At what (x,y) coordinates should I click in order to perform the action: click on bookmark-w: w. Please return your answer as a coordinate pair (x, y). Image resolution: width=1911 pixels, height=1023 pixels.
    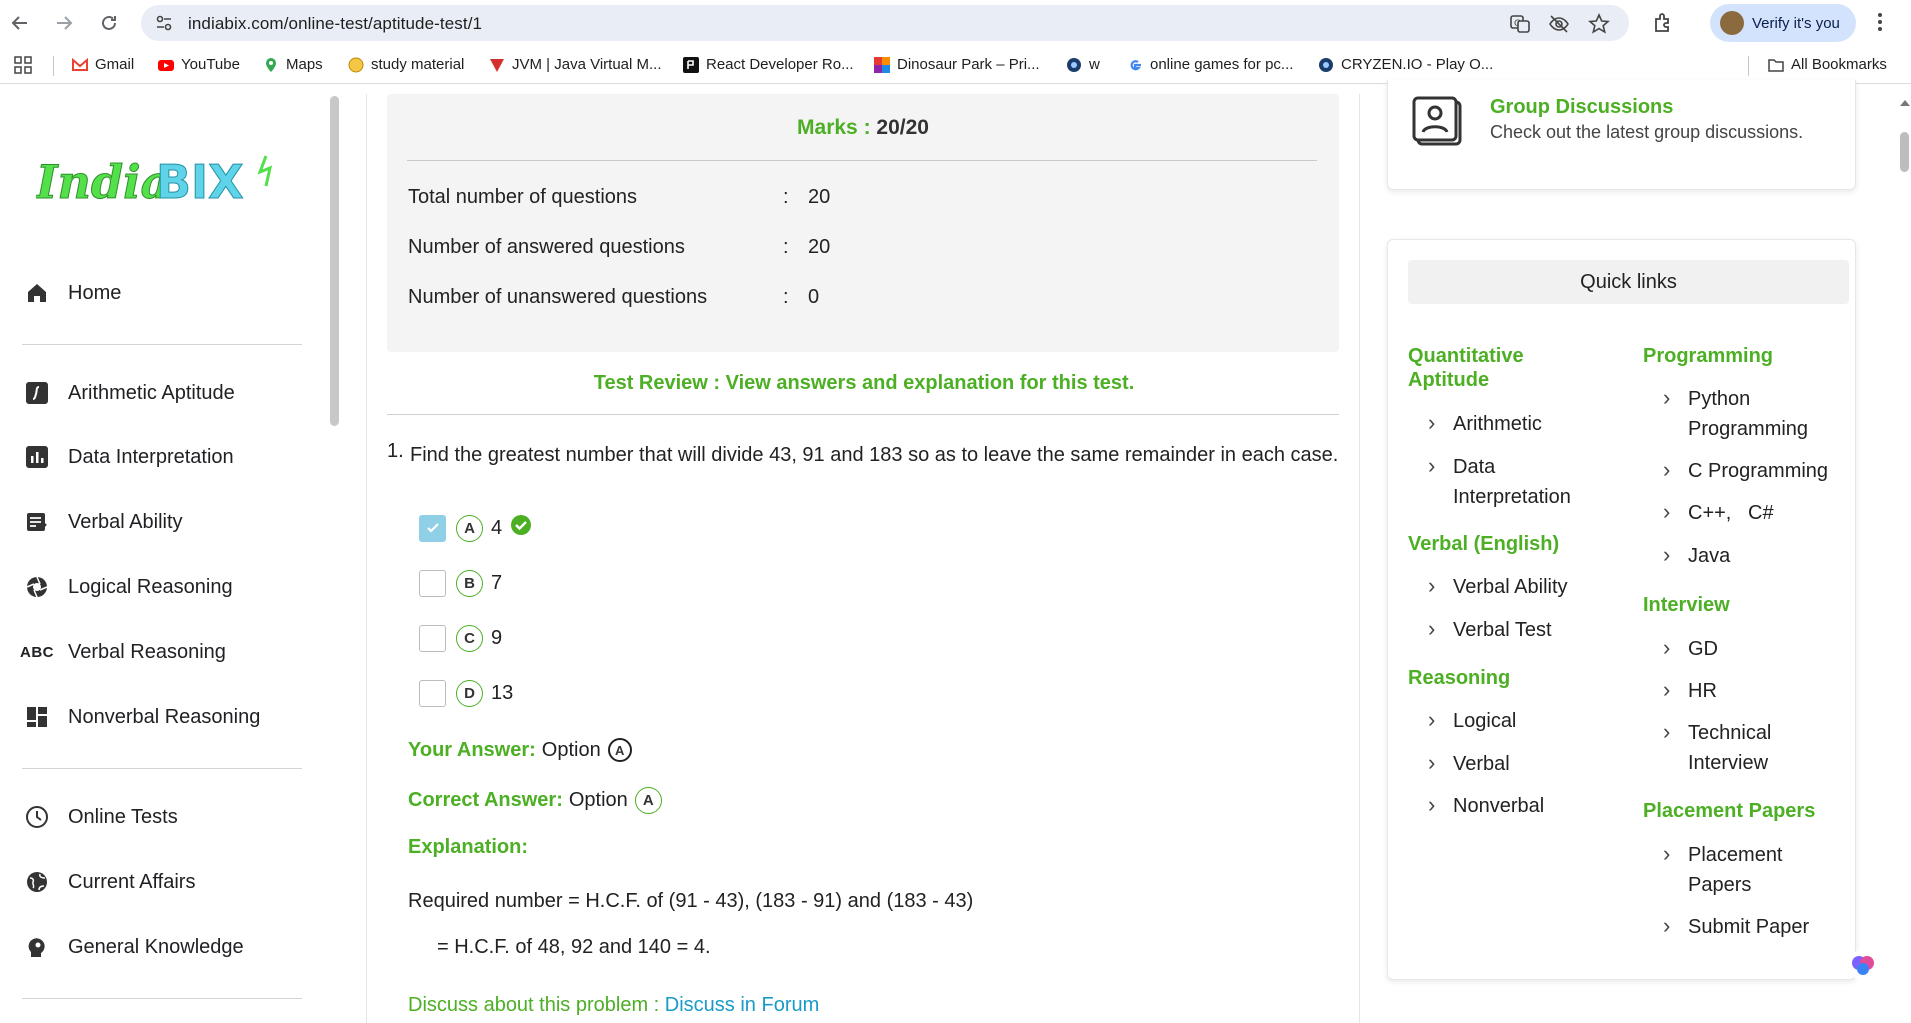
    Looking at the image, I should click on (1083, 64).